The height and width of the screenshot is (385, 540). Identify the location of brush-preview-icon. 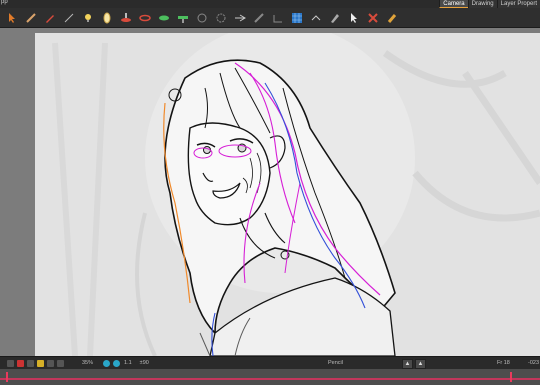
(117, 363).